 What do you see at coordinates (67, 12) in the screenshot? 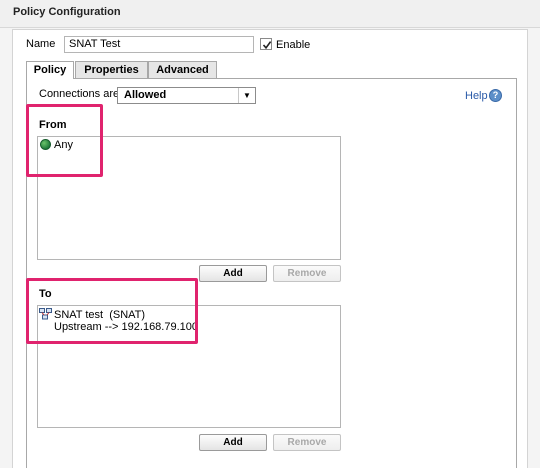
I see `page-title: Policy Configuration` at bounding box center [67, 12].